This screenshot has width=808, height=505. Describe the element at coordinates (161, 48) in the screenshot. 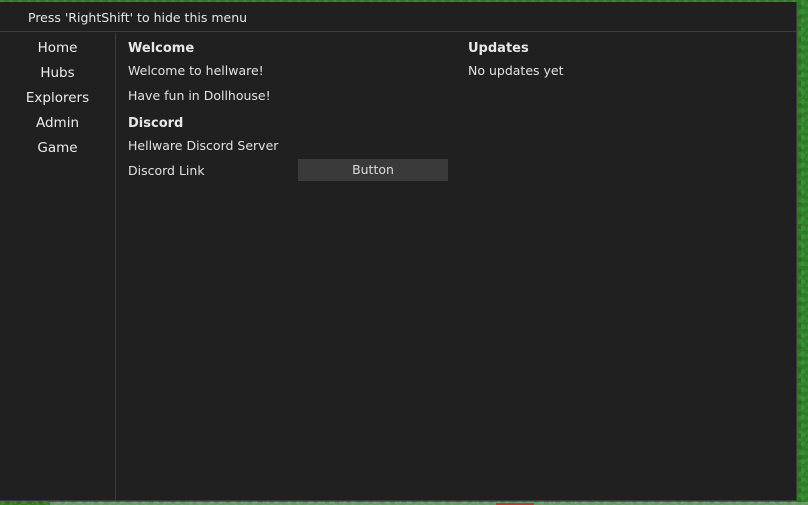

I see `welcome-heading: Welcome` at that location.